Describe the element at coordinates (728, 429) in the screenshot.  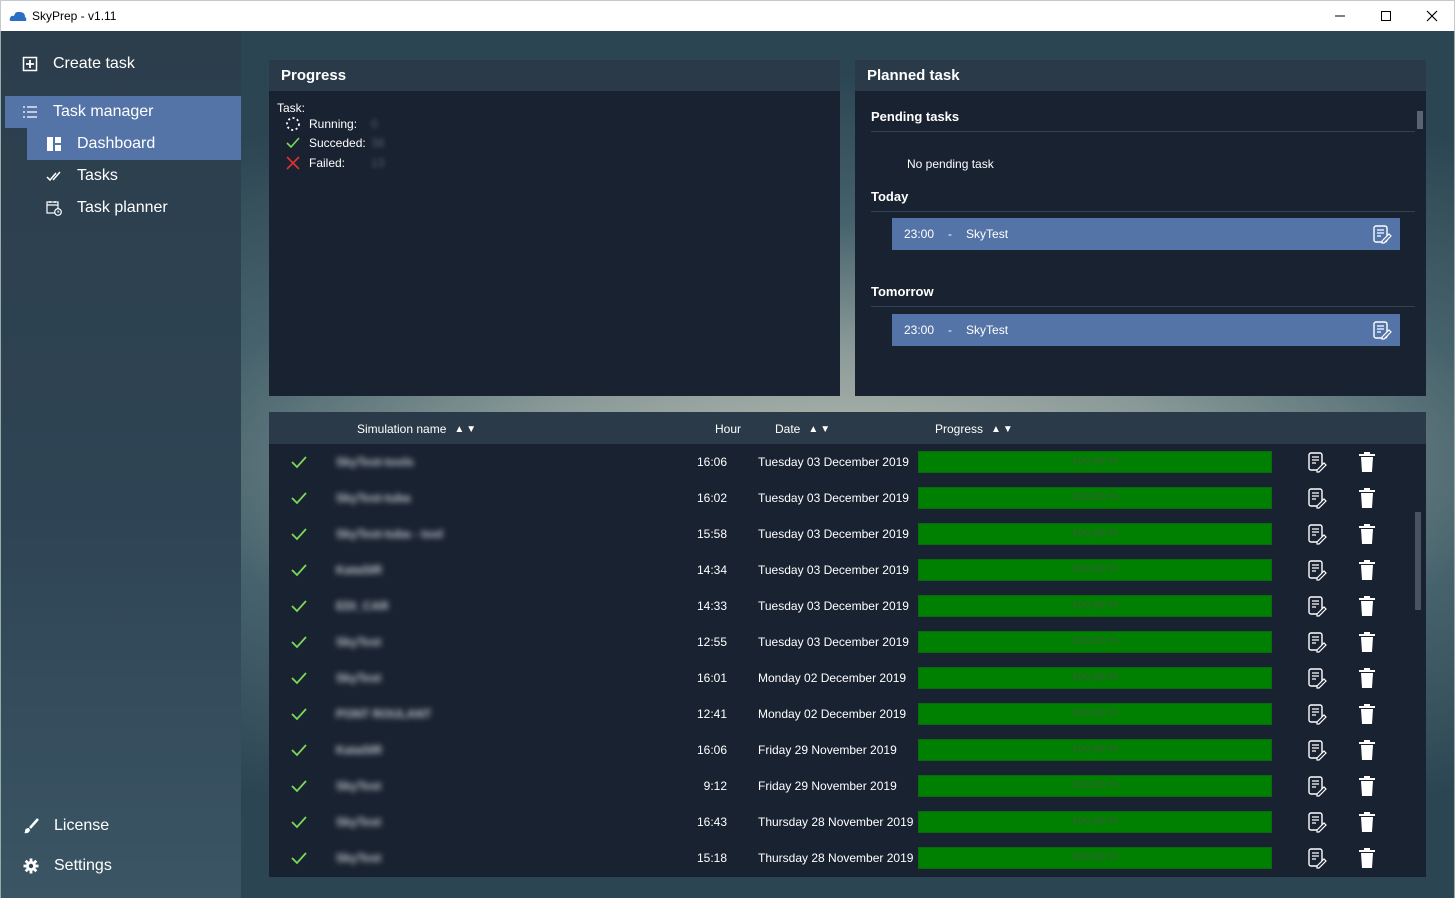
I see `header-hour: Hour` at that location.